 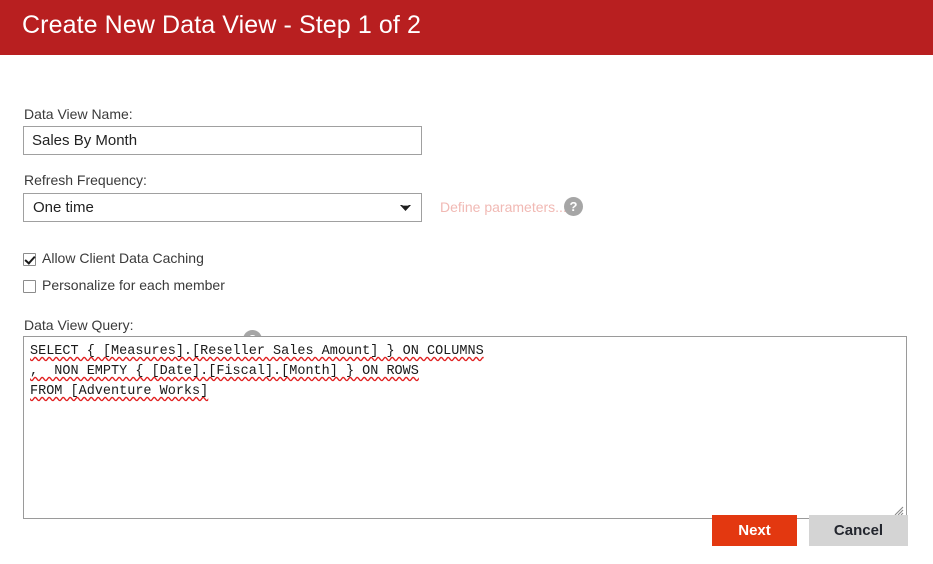 I want to click on cancel-button: Cancel, so click(x=858, y=530).